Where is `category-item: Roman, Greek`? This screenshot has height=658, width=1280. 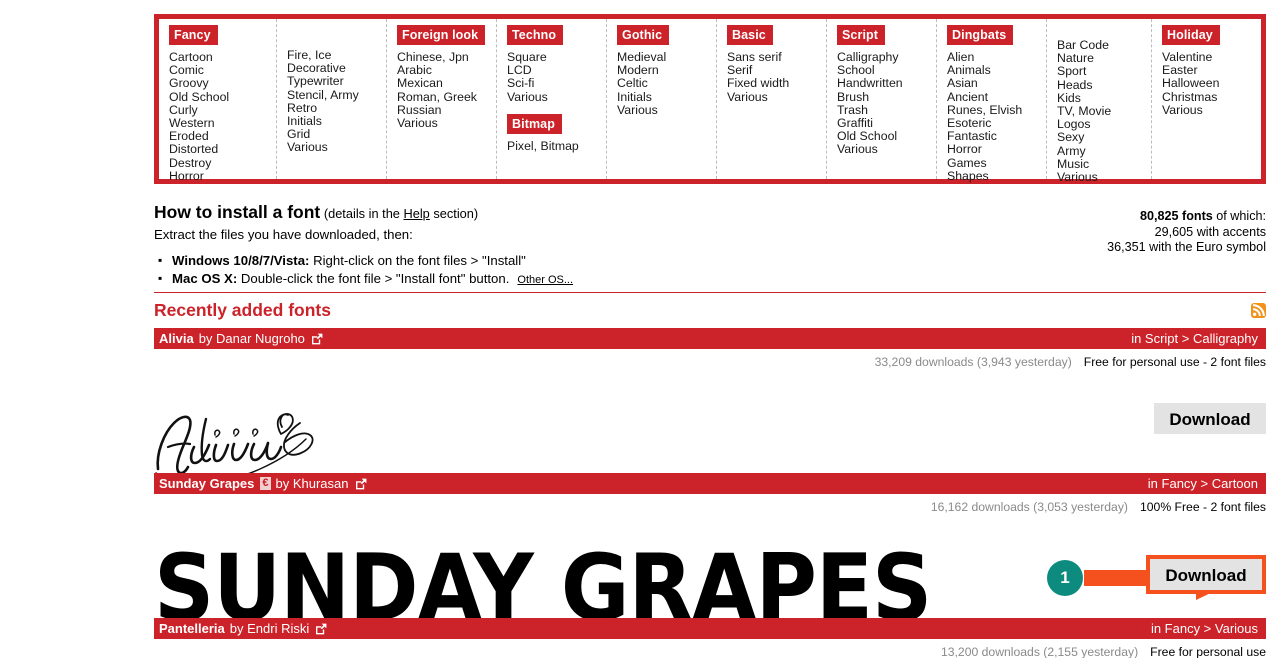
category-item: Roman, Greek is located at coordinates (446, 97).